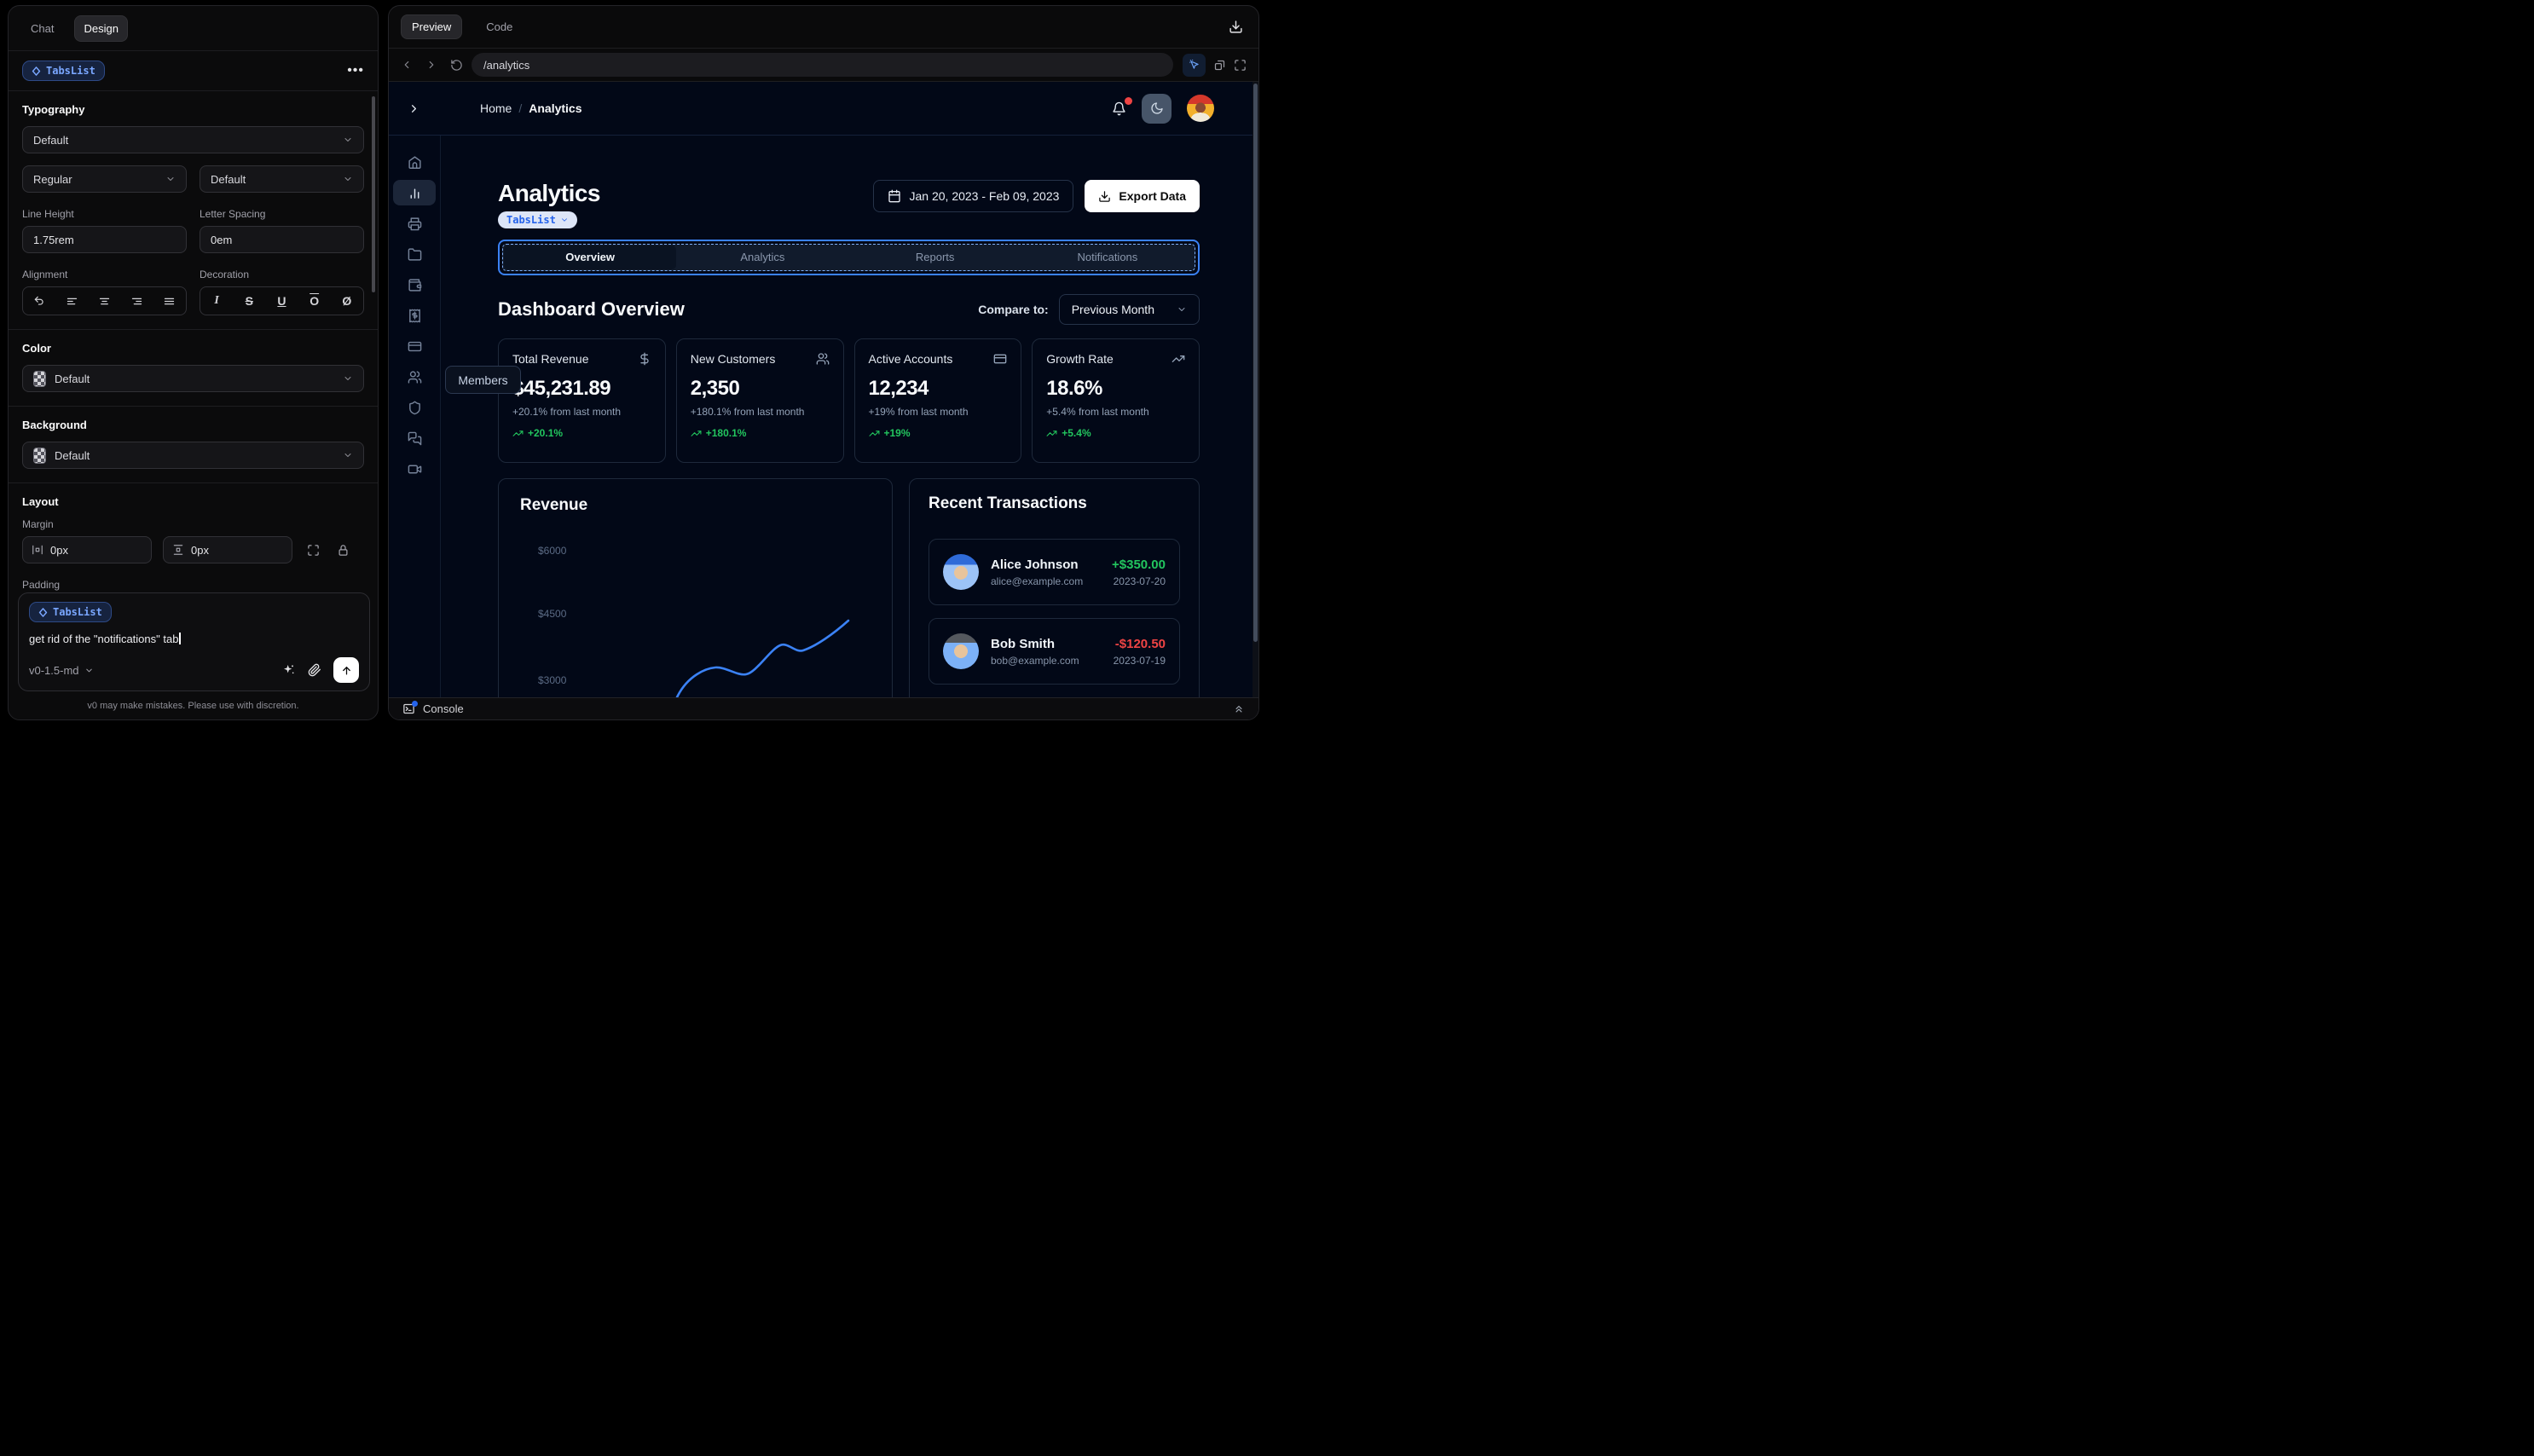 This screenshot has width=2534, height=1456. Describe the element at coordinates (45, 274) in the screenshot. I see `alignment-label: Alignment` at that location.